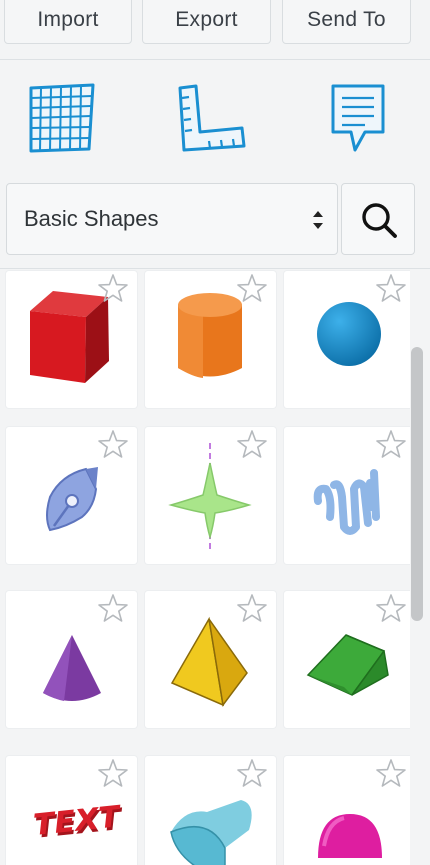 The image size is (430, 865). Describe the element at coordinates (206, 22) in the screenshot. I see `export-button: Export` at that location.